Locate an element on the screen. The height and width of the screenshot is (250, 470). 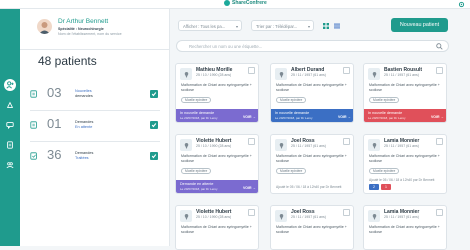
nav-patients-button is located at coordinates (10, 85).